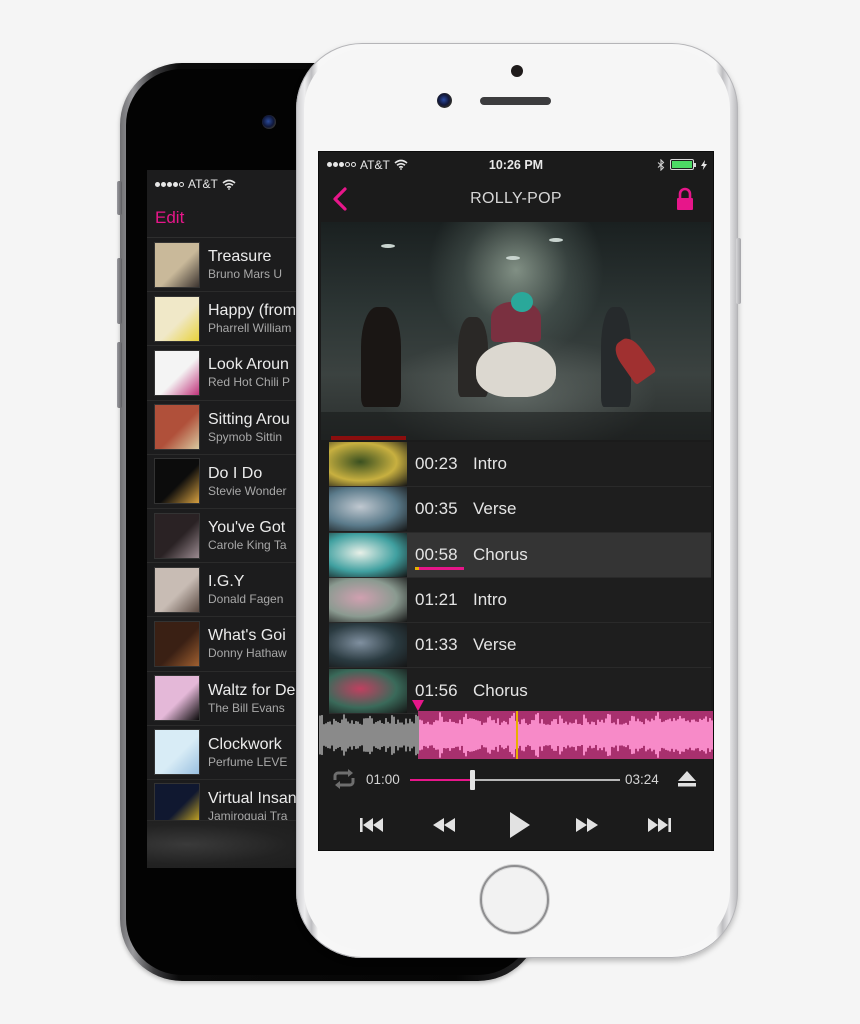 This screenshot has width=860, height=1024. What do you see at coordinates (514, 899) in the screenshot?
I see `home-button` at bounding box center [514, 899].